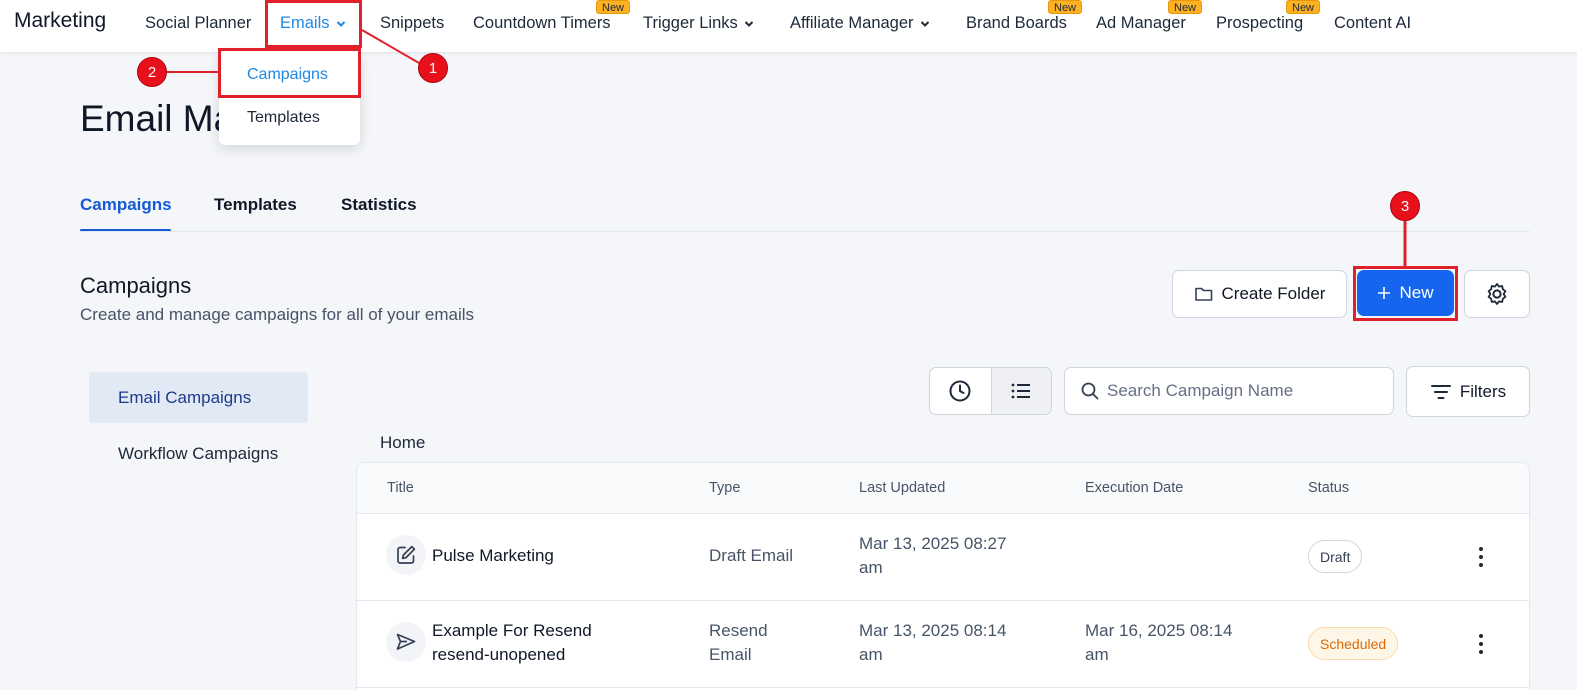 The height and width of the screenshot is (690, 1577). What do you see at coordinates (433, 68) in the screenshot?
I see `annotation-marker: 1` at bounding box center [433, 68].